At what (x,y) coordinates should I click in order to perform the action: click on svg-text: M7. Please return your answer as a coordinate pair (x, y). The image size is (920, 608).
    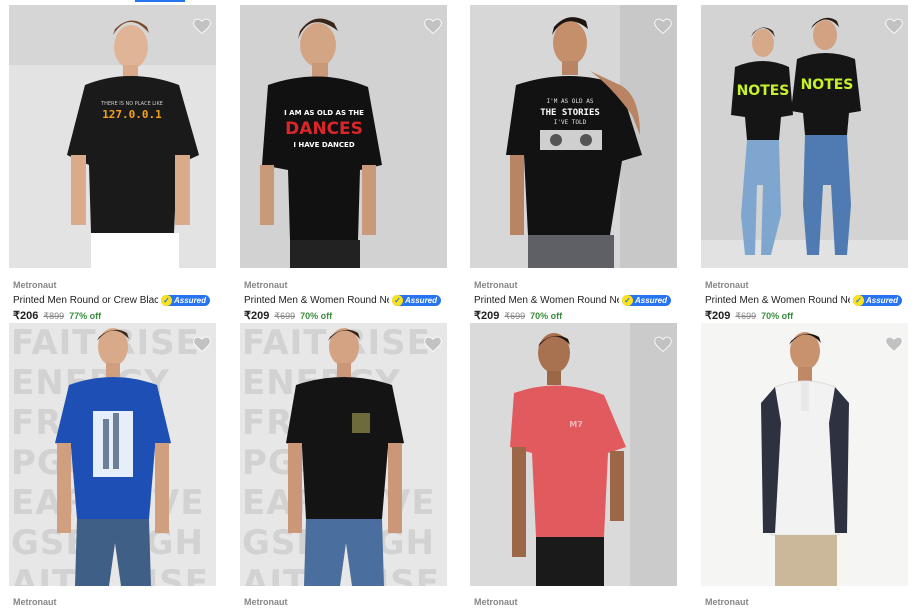
    Looking at the image, I should click on (576, 424).